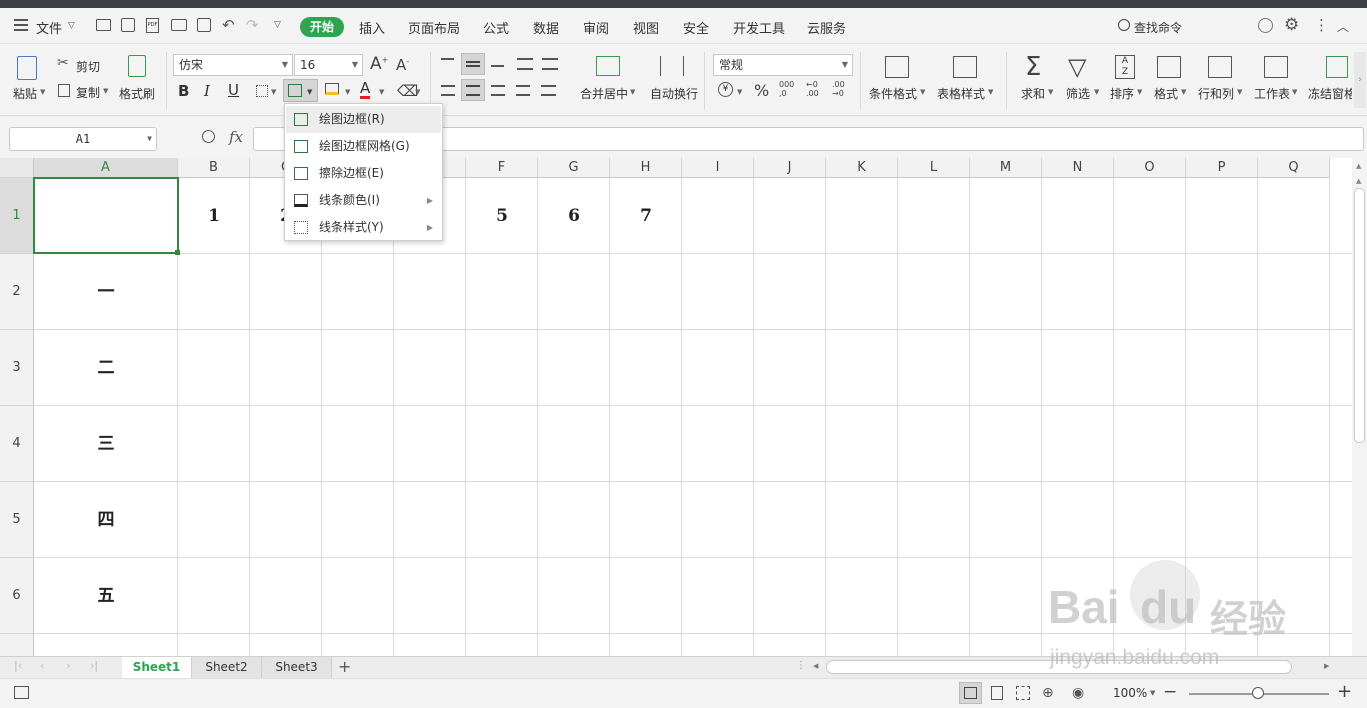  Describe the element at coordinates (1130, 693) in the screenshot. I see `zoom-level: 100%` at that location.